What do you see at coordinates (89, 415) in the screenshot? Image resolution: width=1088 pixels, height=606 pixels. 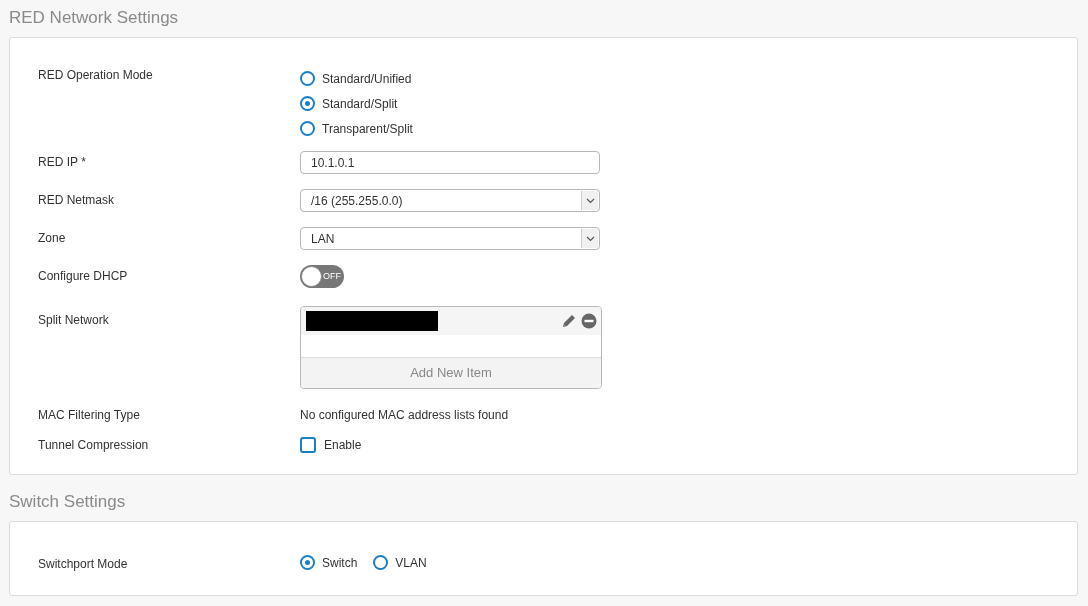 I see `field-label: MAC Filtering Type` at bounding box center [89, 415].